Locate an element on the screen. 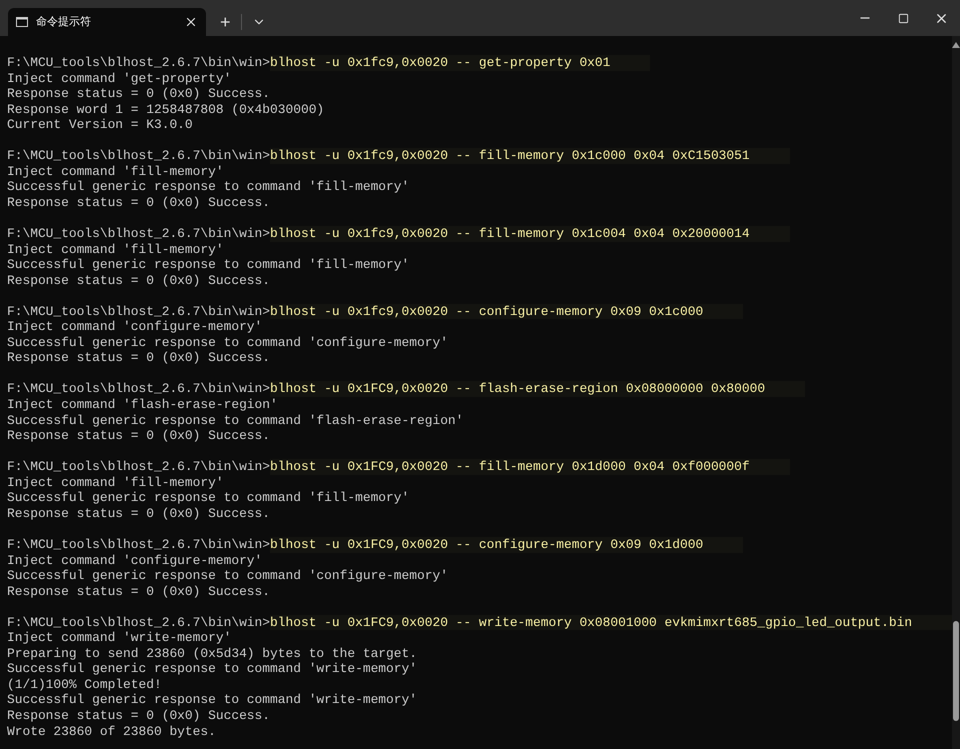 The image size is (960, 749). command-text: blhost -u 0x1fc9,0x0020 -- fill-memory 0x1c000 0x04 0xC1503051 is located at coordinates (530, 156).